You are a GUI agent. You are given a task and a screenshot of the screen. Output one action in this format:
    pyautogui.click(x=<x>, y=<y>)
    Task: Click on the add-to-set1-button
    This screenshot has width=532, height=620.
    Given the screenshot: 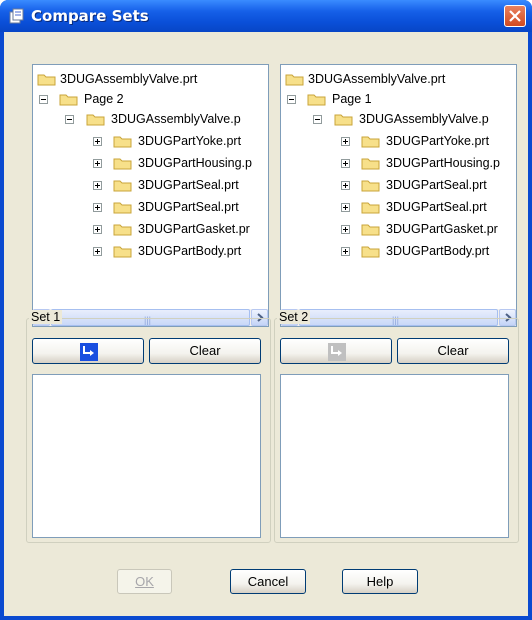 What is the action you would take?
    pyautogui.click(x=88, y=351)
    